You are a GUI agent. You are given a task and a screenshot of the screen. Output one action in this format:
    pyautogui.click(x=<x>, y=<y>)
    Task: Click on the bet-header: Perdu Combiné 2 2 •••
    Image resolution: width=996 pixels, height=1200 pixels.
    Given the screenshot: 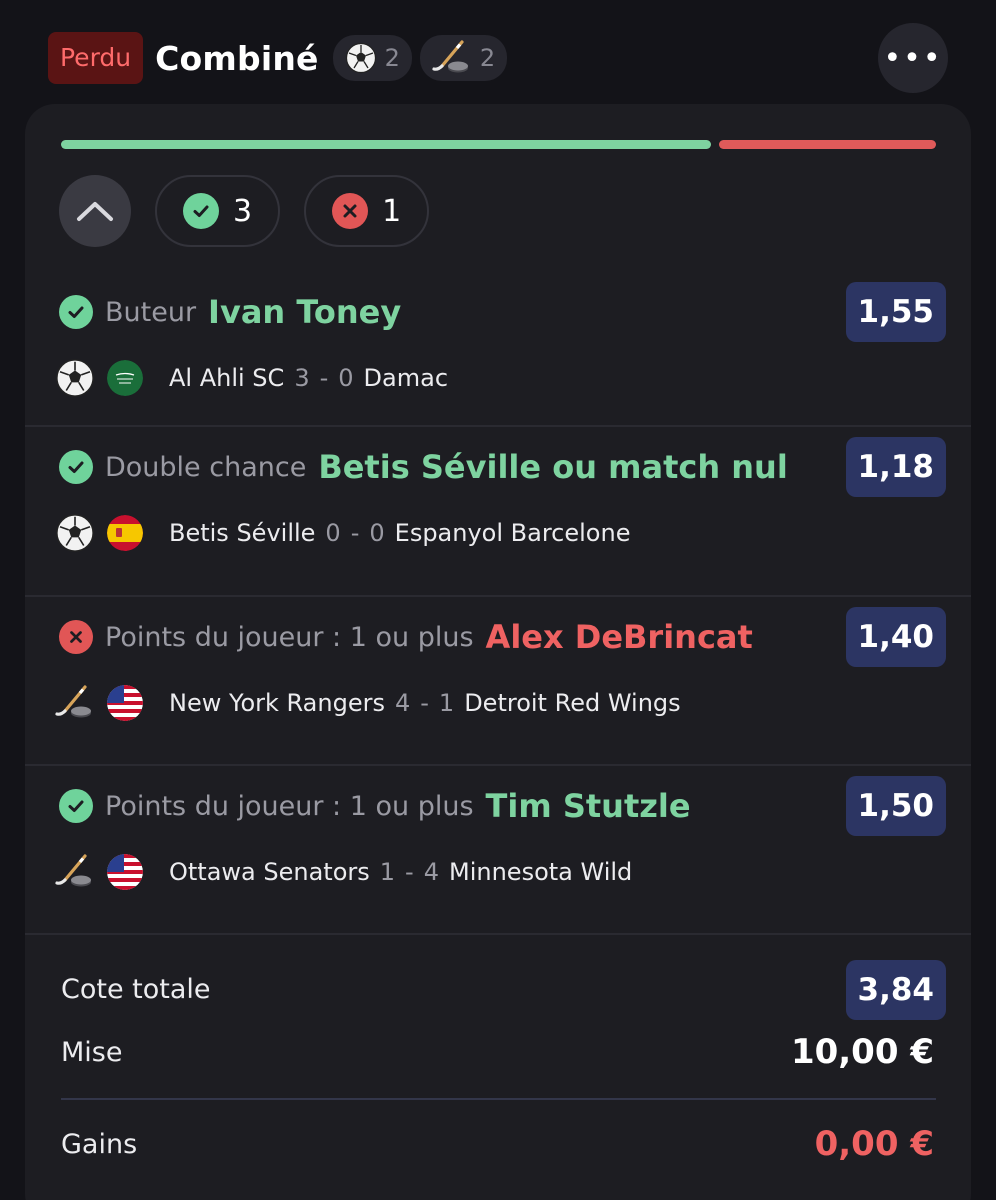 What is the action you would take?
    pyautogui.click(x=498, y=58)
    